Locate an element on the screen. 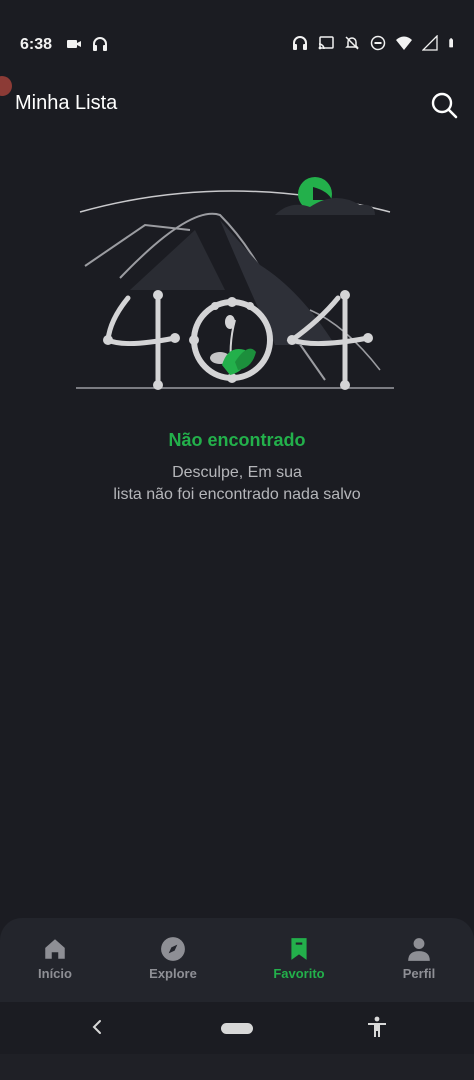 The image size is (474, 1080). notifications-off-icon is located at coordinates (352, 43).